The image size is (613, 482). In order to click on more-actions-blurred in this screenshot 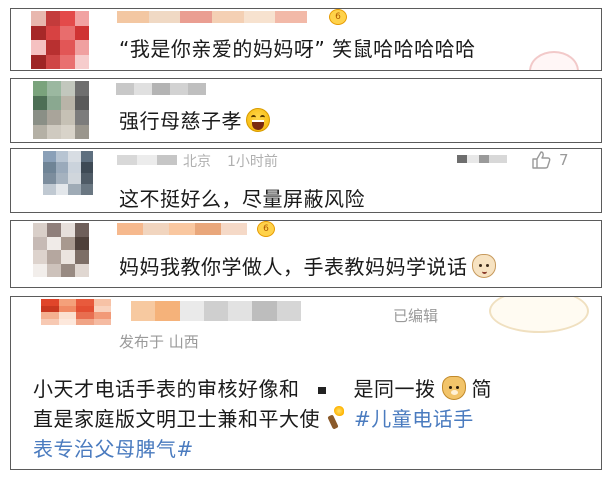, I will do `click(482, 159)`.